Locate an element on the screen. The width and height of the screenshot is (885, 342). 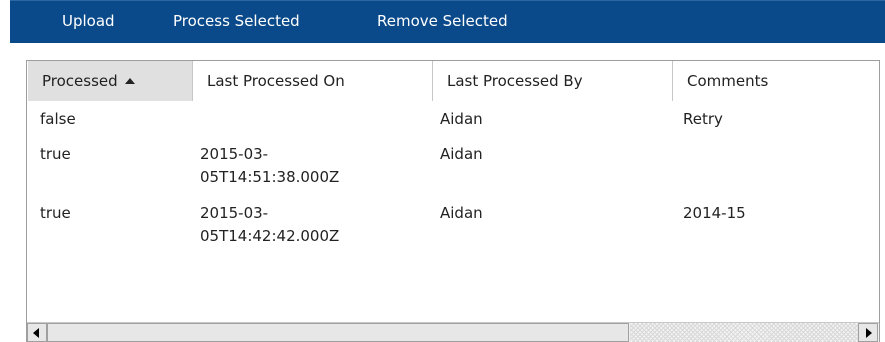
scrollbar-track is located at coordinates (744, 332).